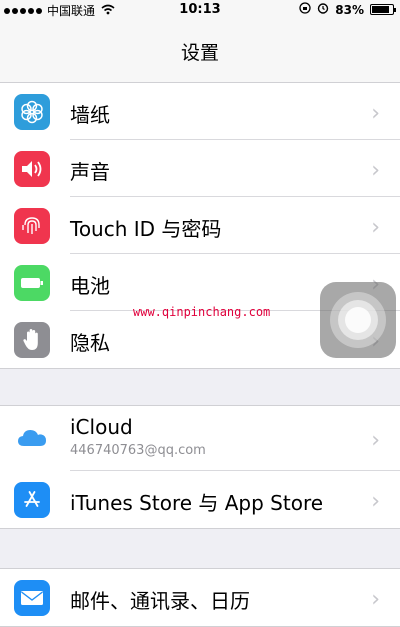 This screenshot has width=400, height=627. Describe the element at coordinates (32, 169) in the screenshot. I see `speaker-icon` at that location.